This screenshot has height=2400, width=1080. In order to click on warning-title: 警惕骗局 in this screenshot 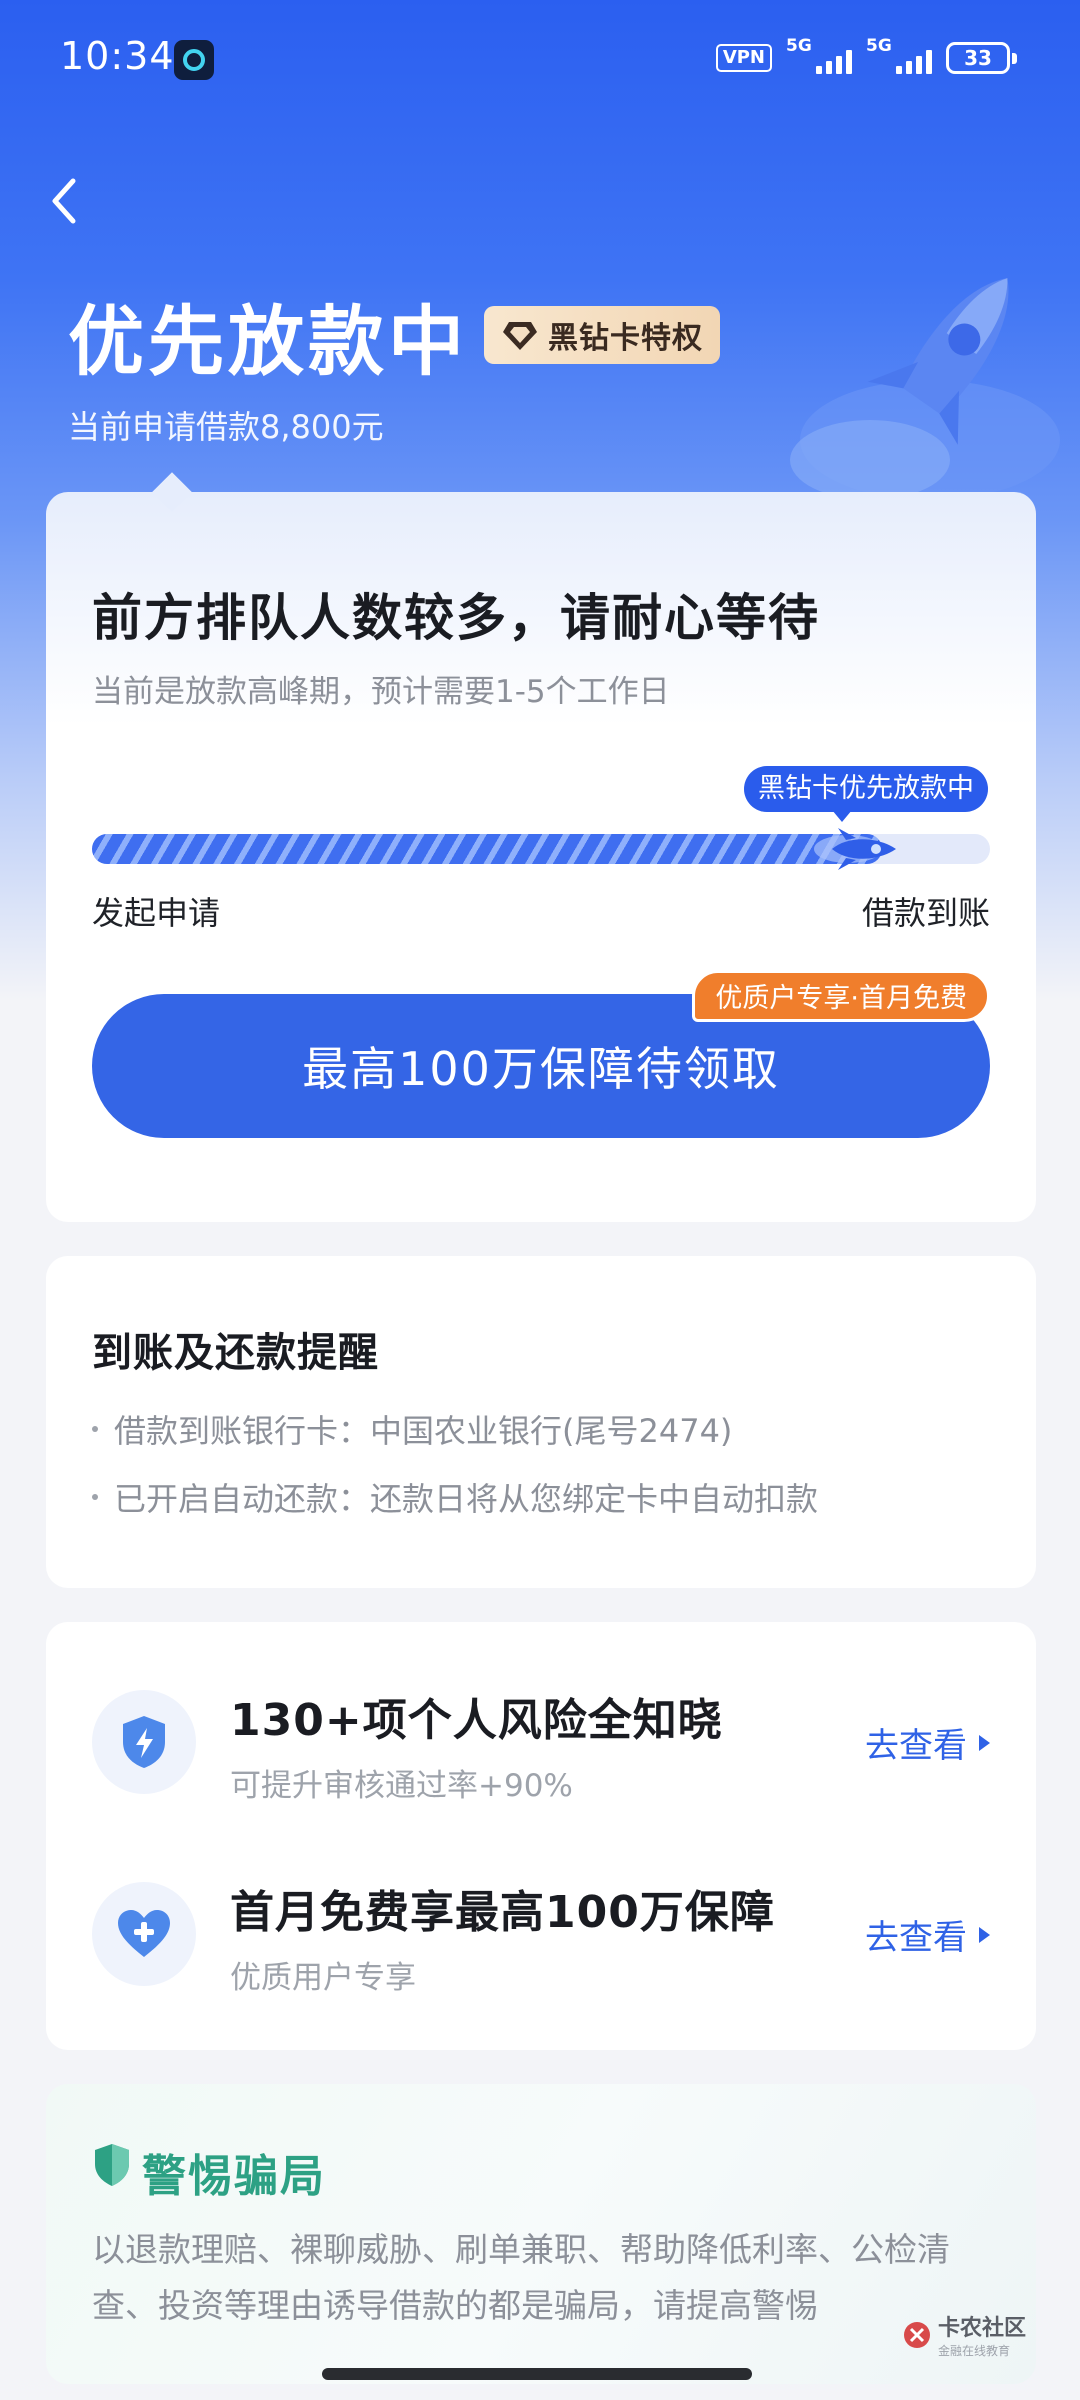, I will do `click(234, 2176)`.